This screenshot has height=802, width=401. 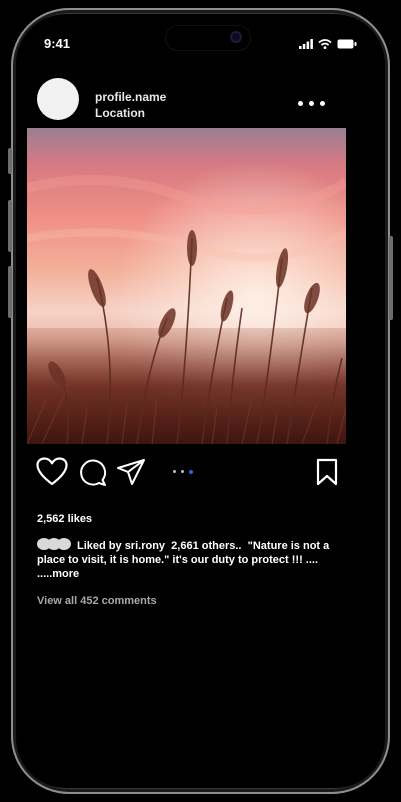 I want to click on liked-by-avatars, so click(x=56, y=544).